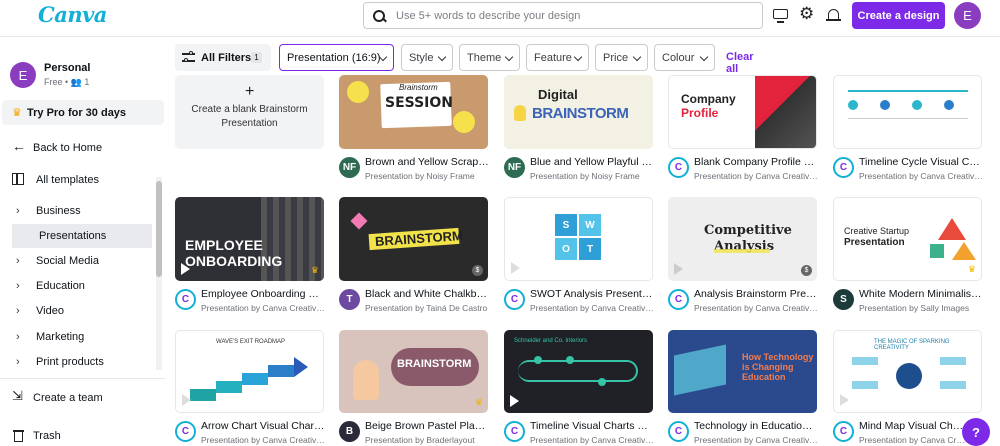  Describe the element at coordinates (82, 261) in the screenshot. I see `sidebar-item-social-media: › Social Media` at that location.